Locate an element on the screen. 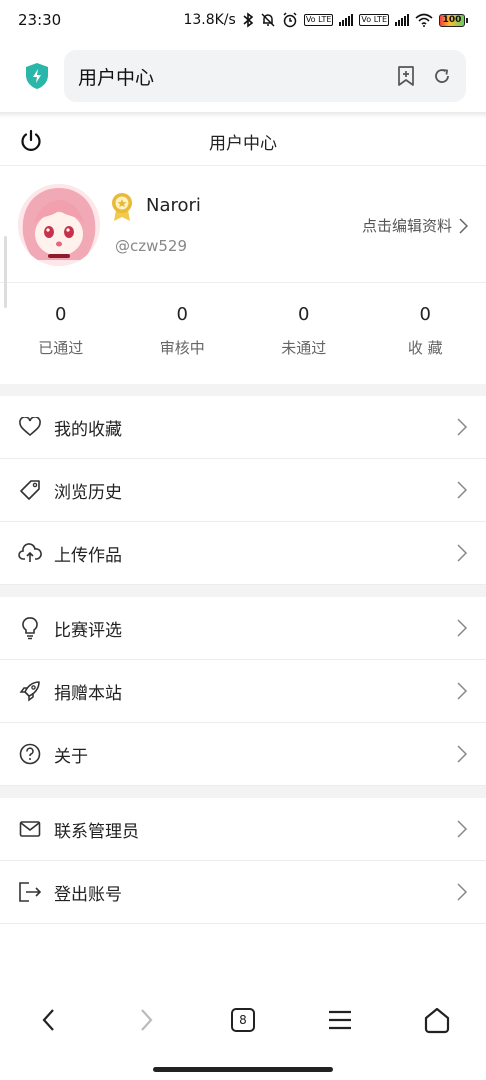  stat-approved: 0 已通过 is located at coordinates (61, 334).